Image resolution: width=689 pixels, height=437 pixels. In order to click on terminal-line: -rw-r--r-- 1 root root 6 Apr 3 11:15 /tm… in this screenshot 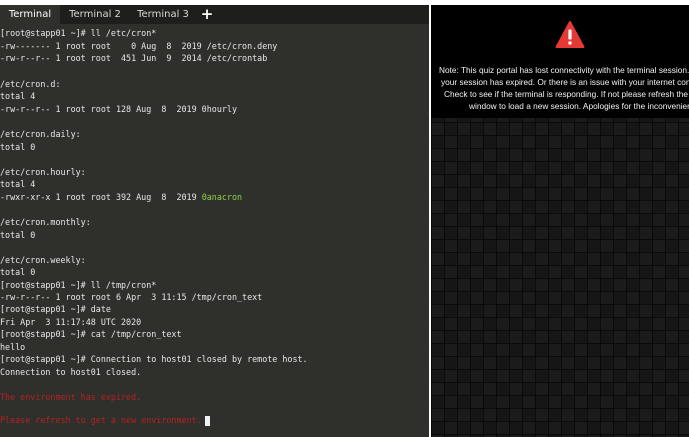, I will do `click(131, 297)`.